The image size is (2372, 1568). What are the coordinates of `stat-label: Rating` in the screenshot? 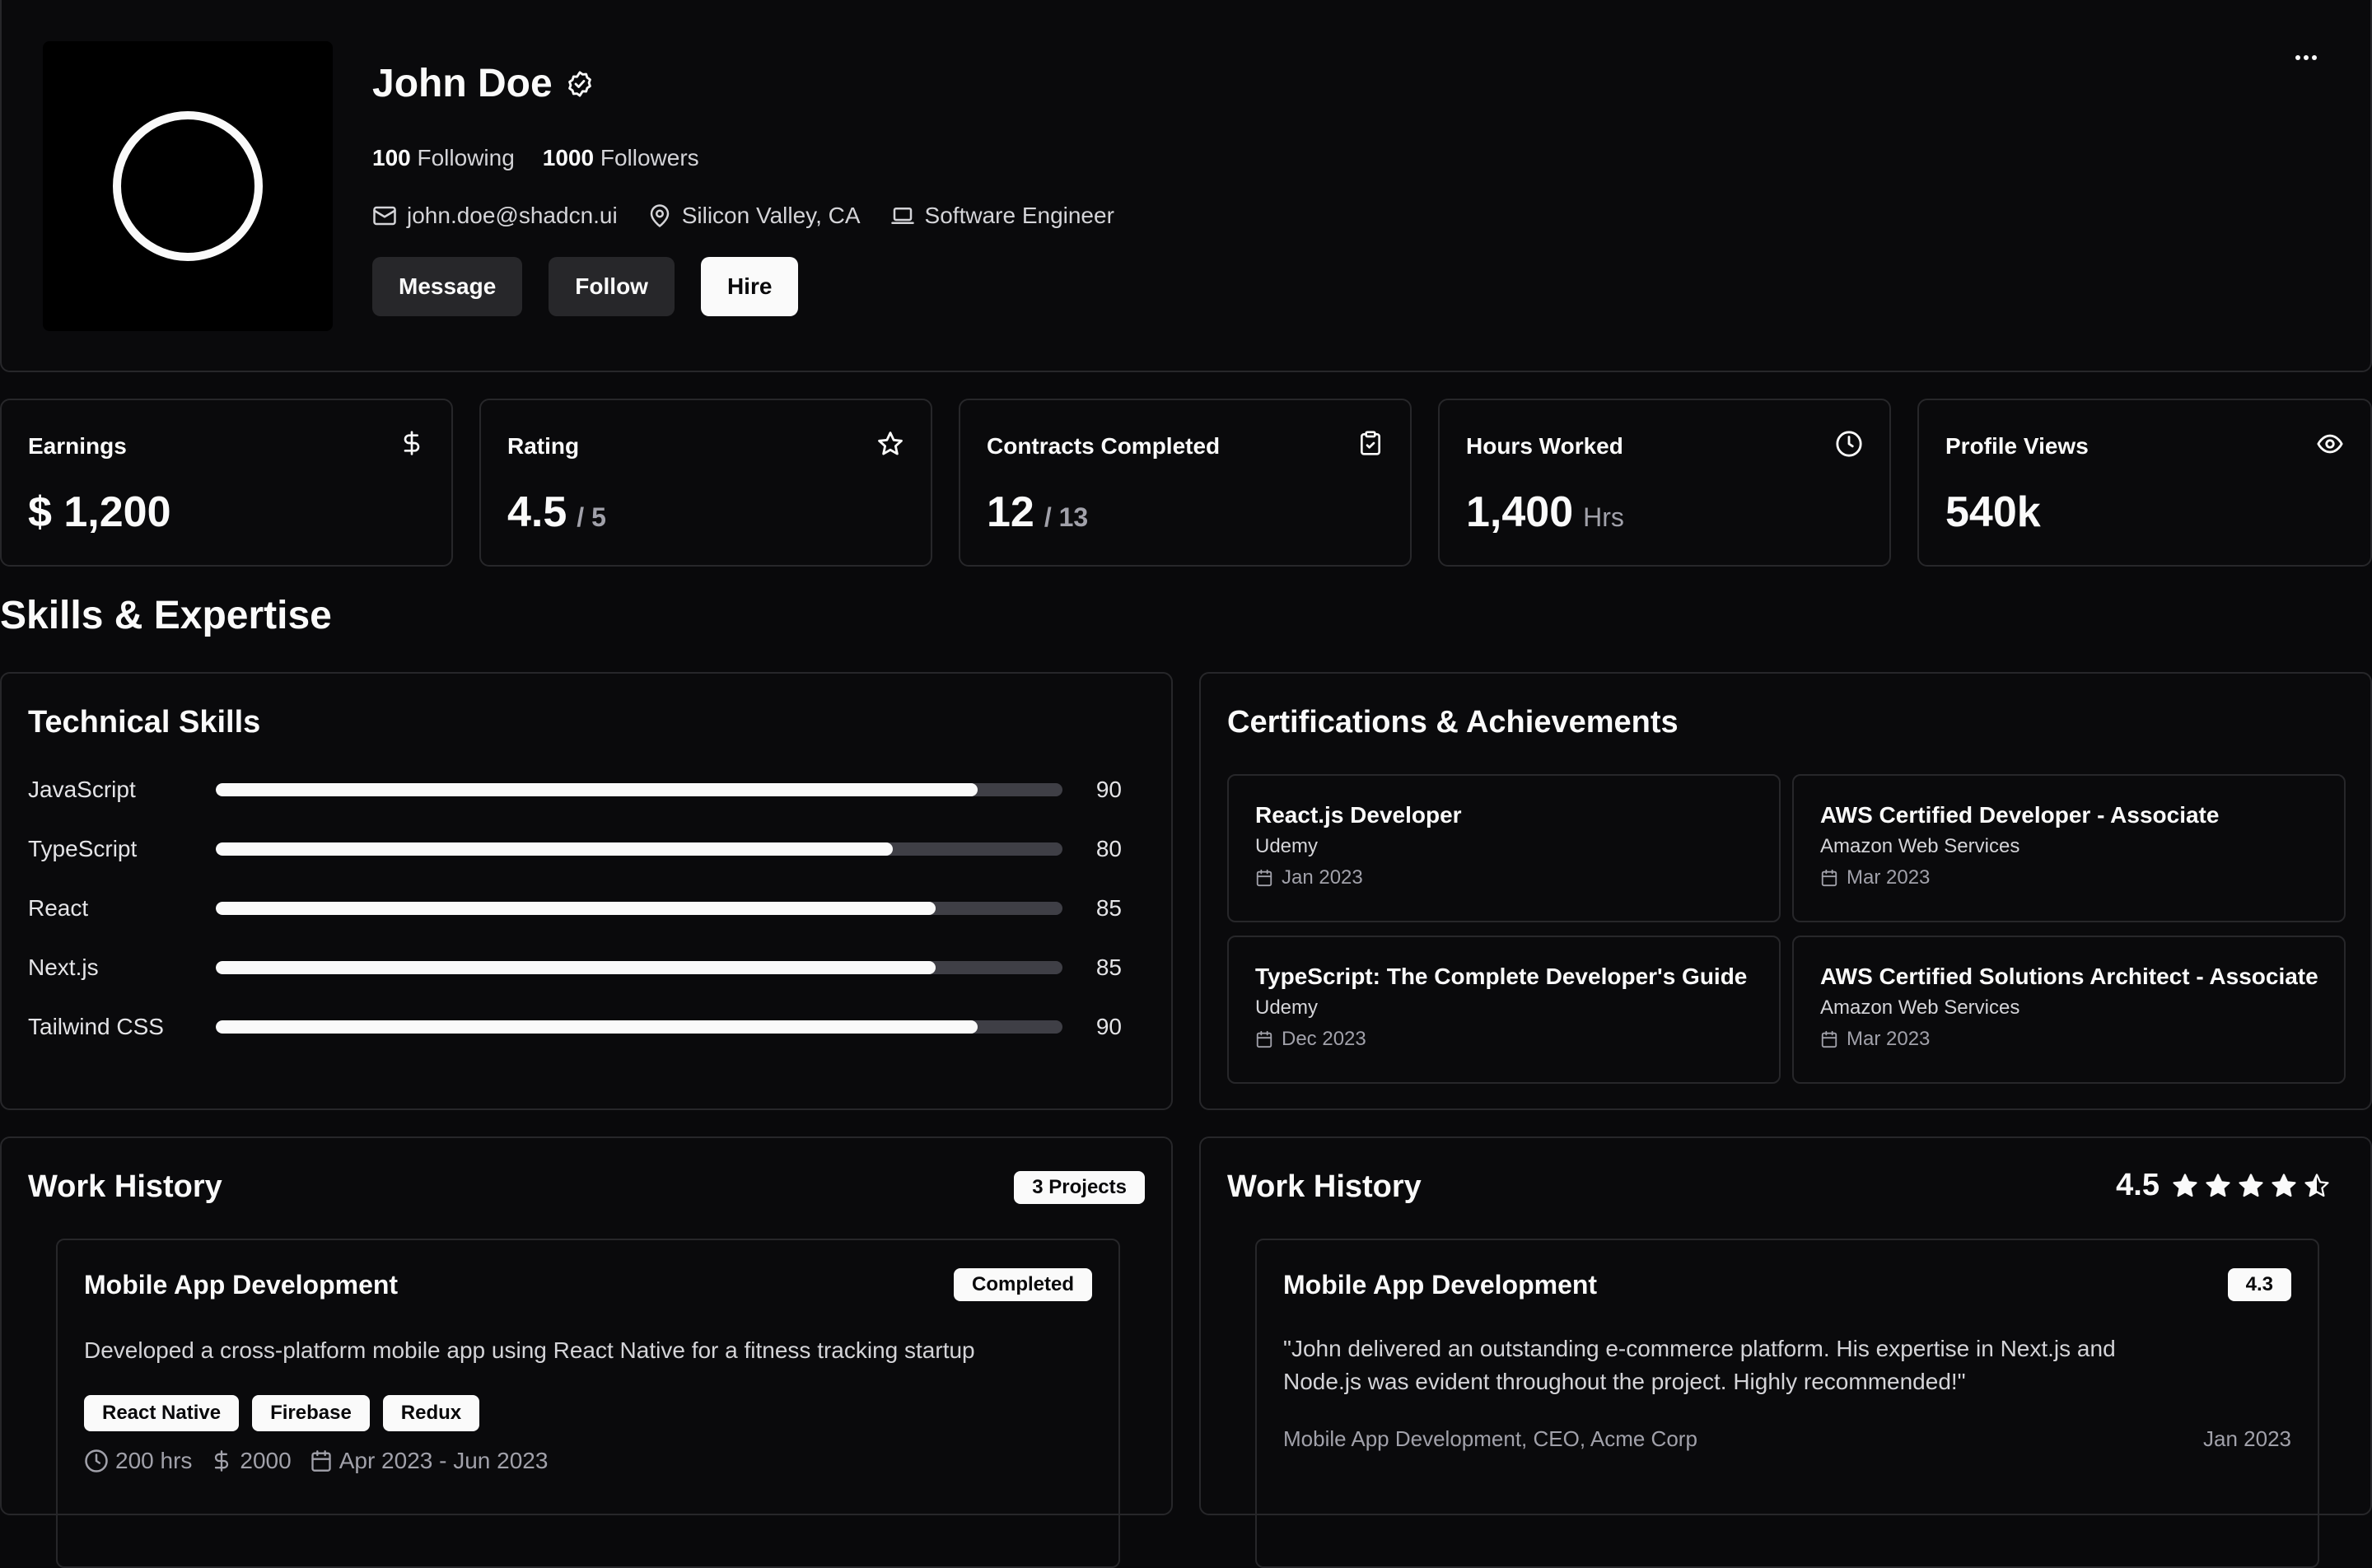 It's located at (543, 446).